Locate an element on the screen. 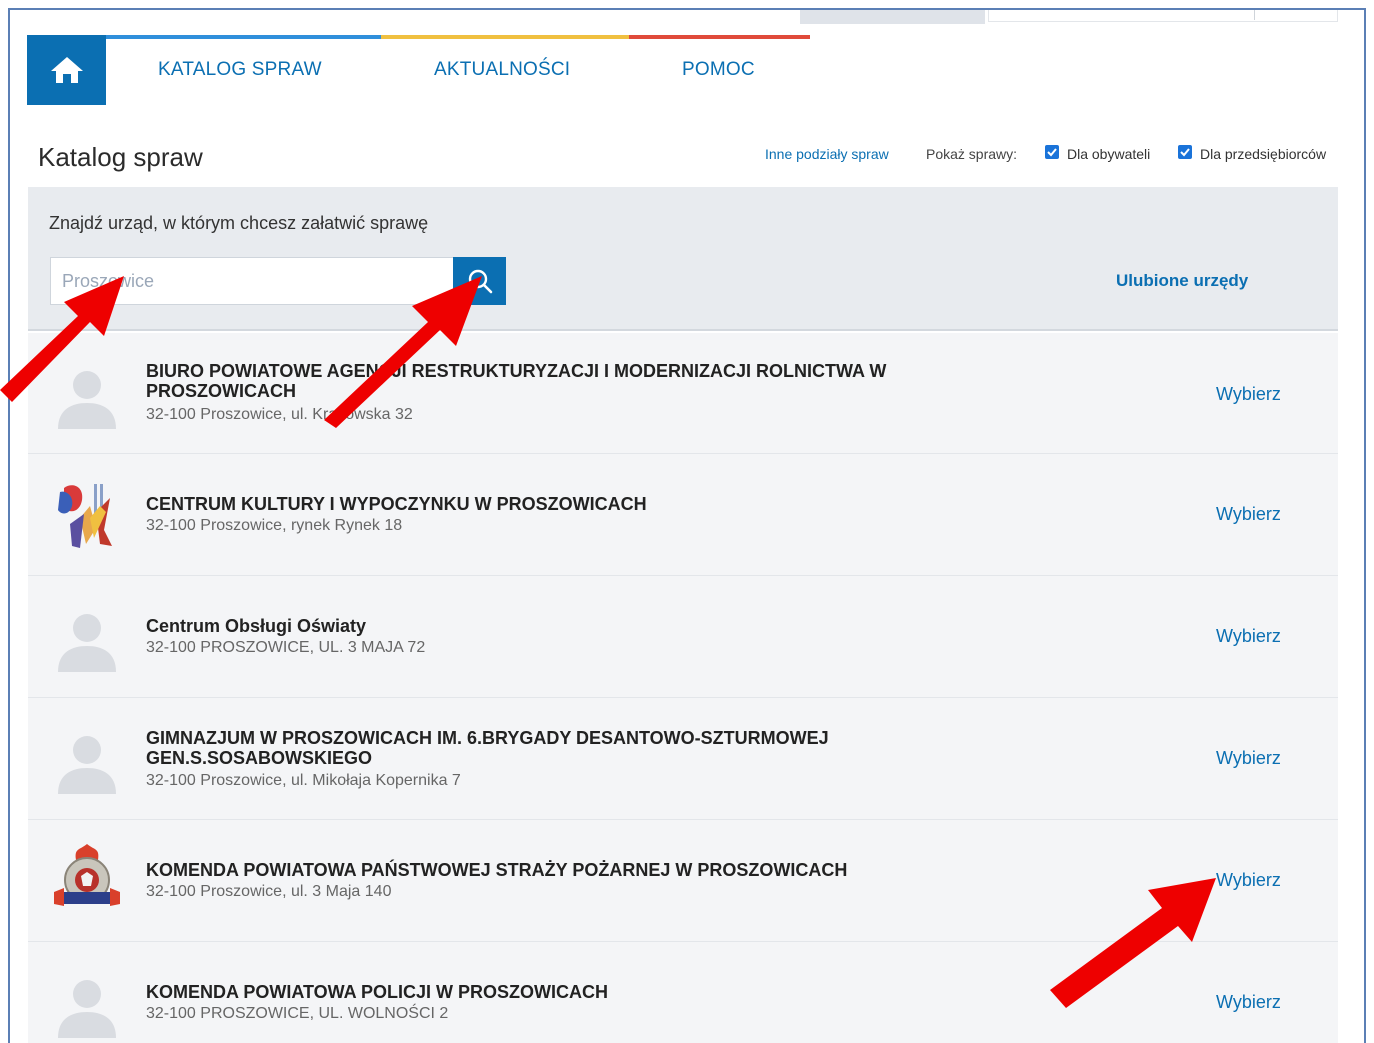  annotation-arrow-left is located at coordinates (62, 339).